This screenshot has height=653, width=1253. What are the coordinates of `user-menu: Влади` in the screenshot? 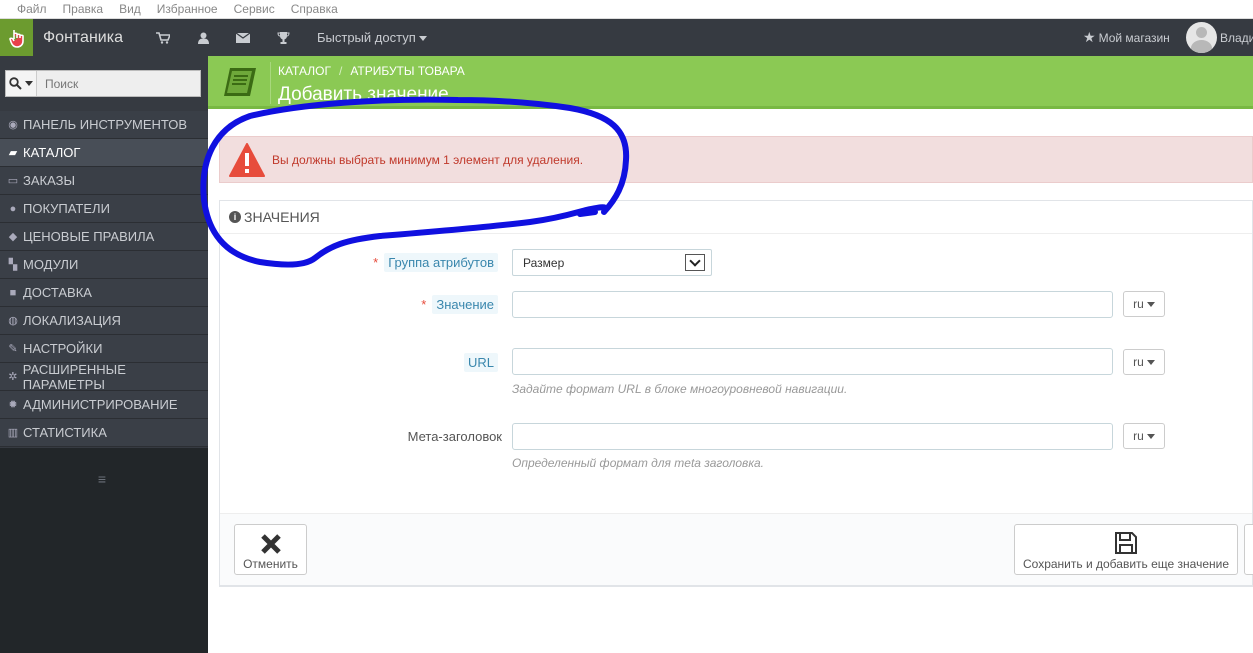 It's located at (1219, 37).